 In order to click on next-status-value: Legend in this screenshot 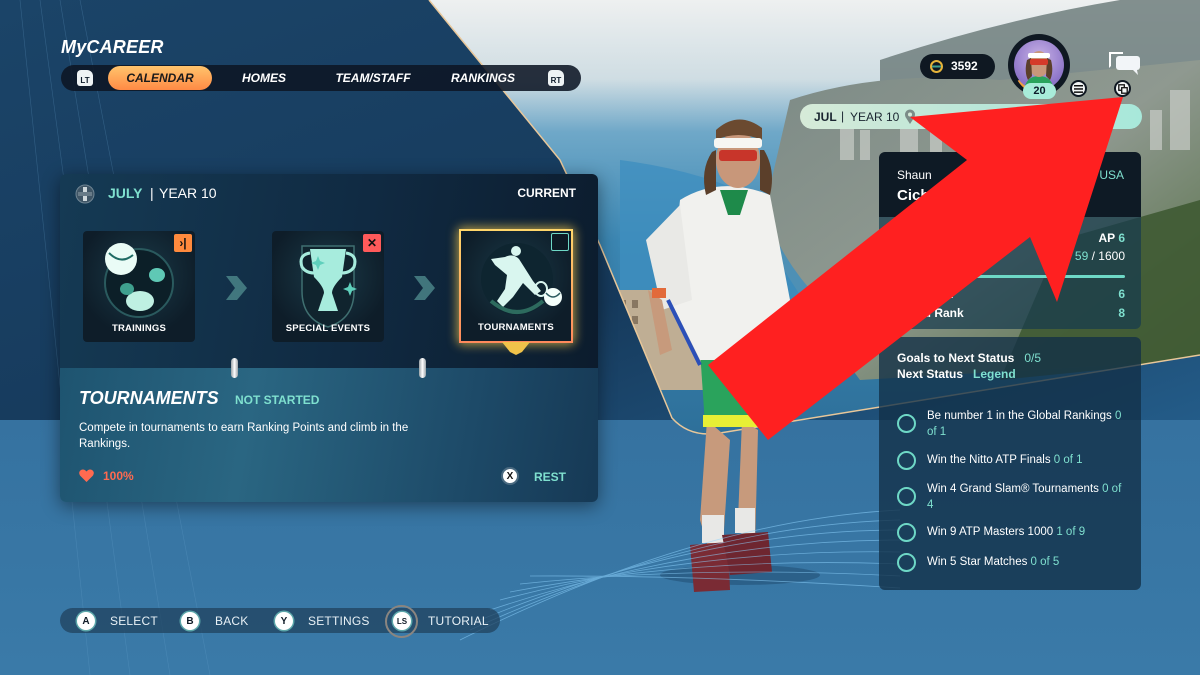, I will do `click(994, 374)`.